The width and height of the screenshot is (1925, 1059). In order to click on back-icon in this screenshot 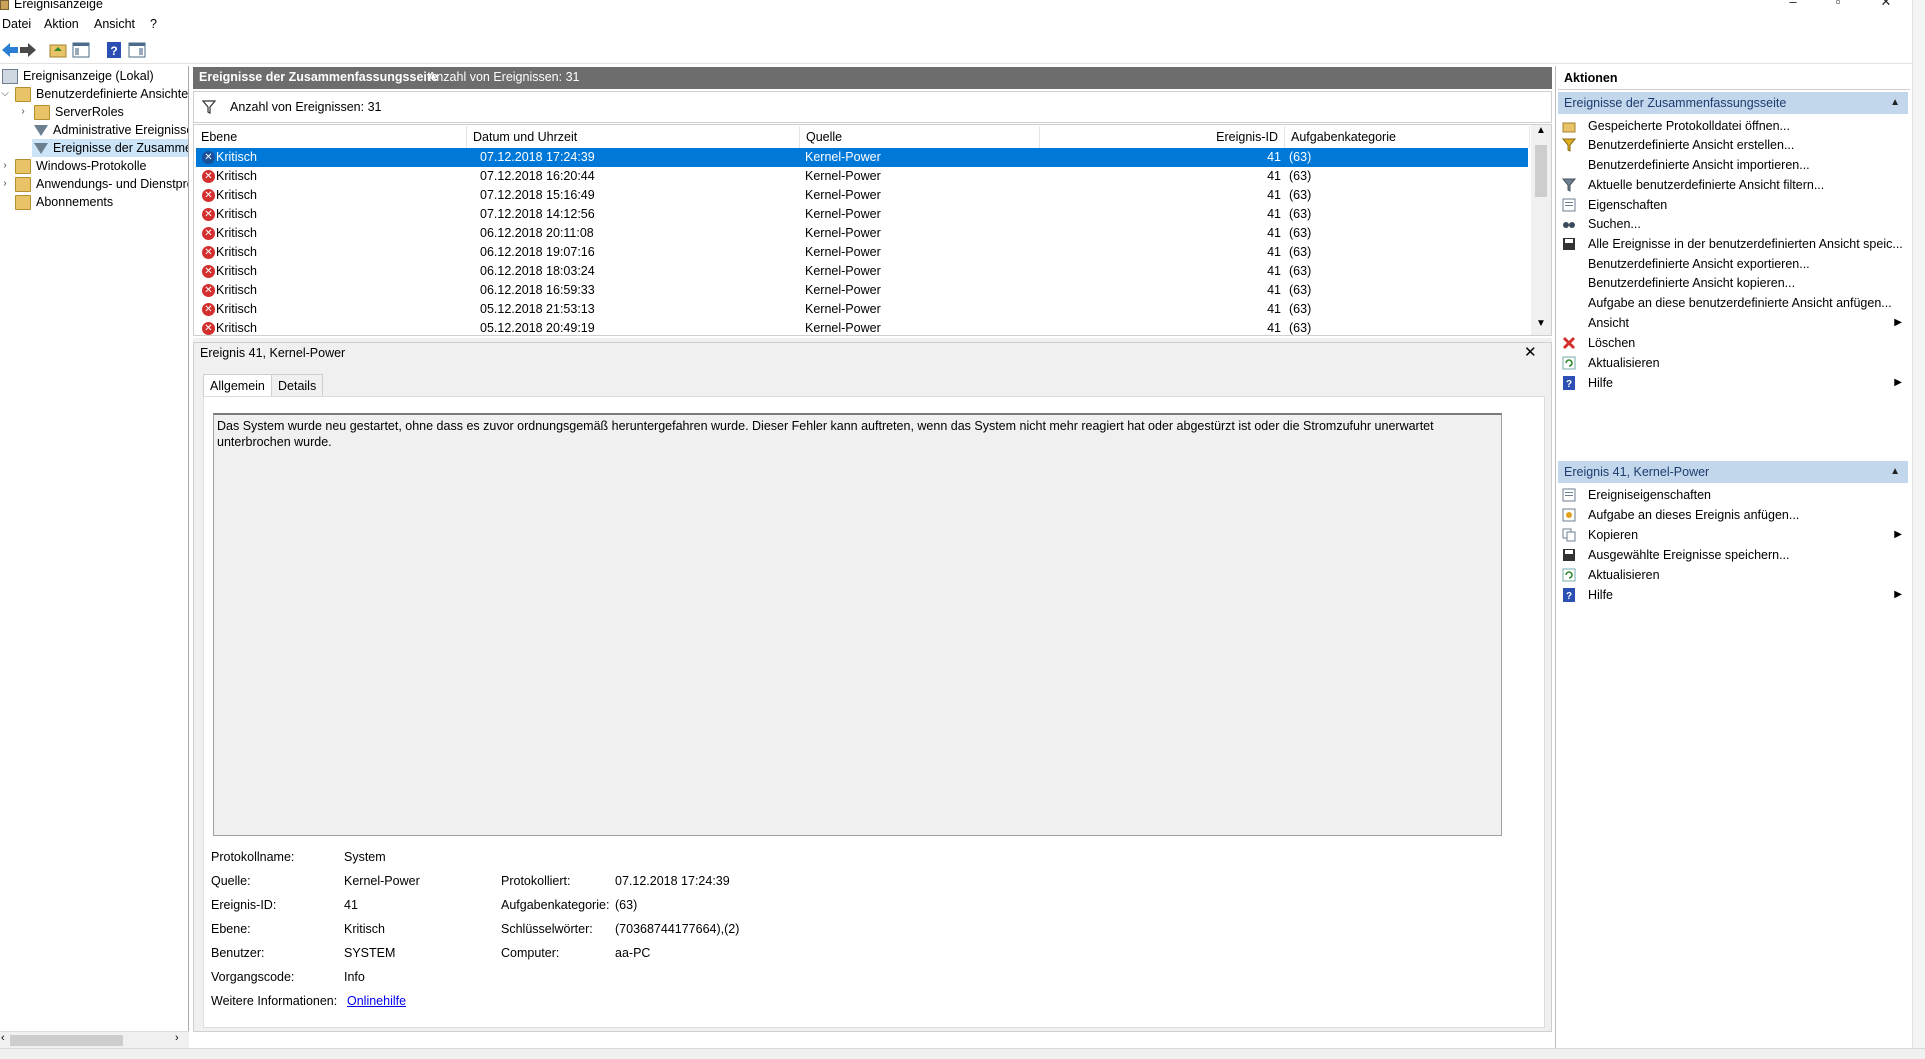, I will do `click(10, 50)`.